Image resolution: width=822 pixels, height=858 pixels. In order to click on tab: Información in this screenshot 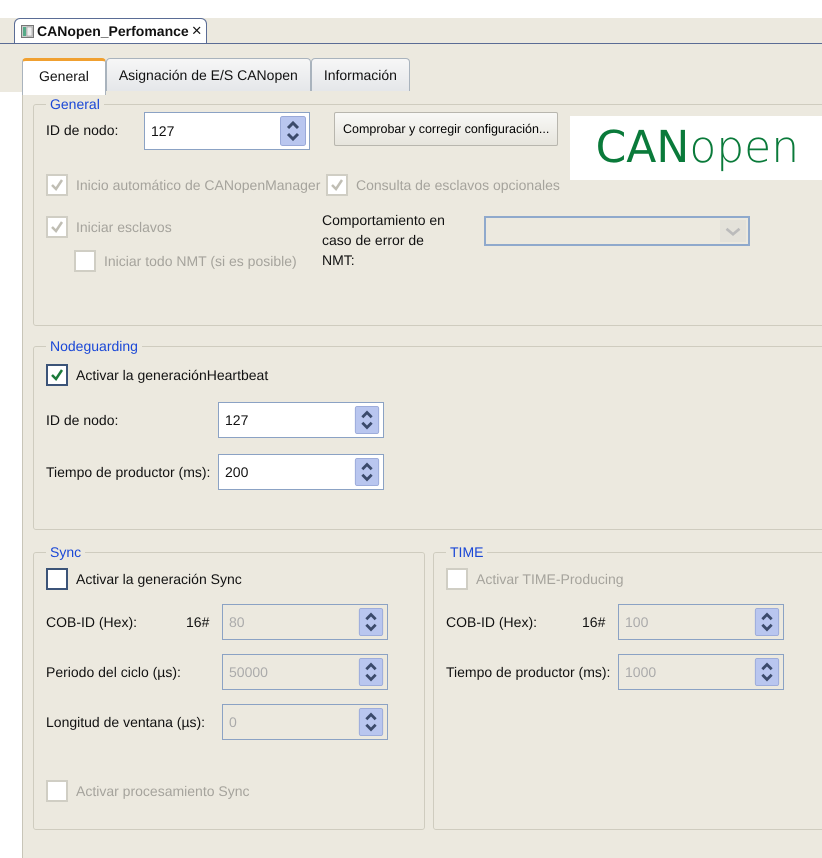, I will do `click(360, 74)`.